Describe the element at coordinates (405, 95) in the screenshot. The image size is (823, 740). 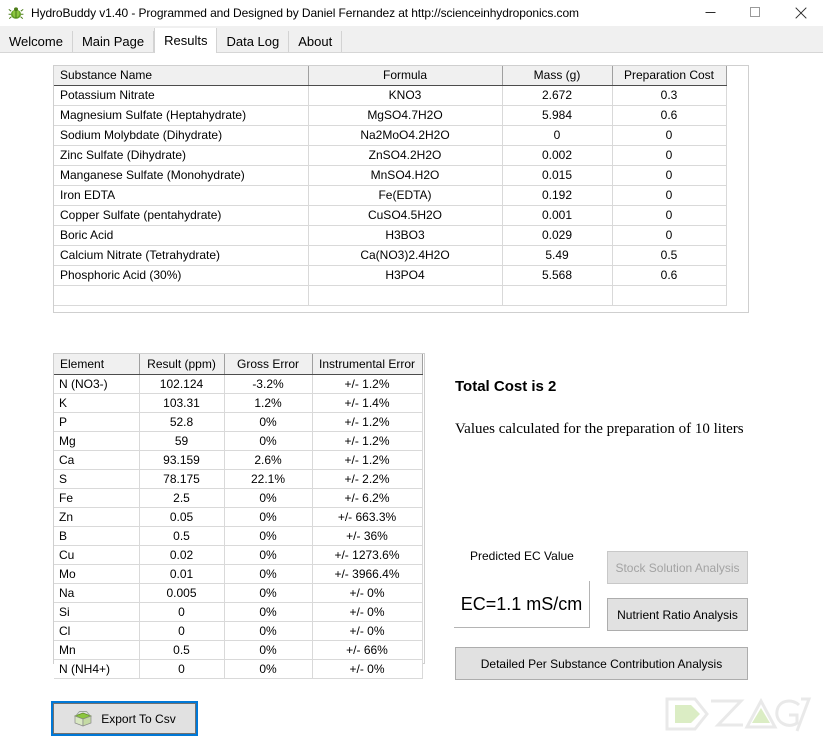
I see `table-cell: KNO3` at that location.